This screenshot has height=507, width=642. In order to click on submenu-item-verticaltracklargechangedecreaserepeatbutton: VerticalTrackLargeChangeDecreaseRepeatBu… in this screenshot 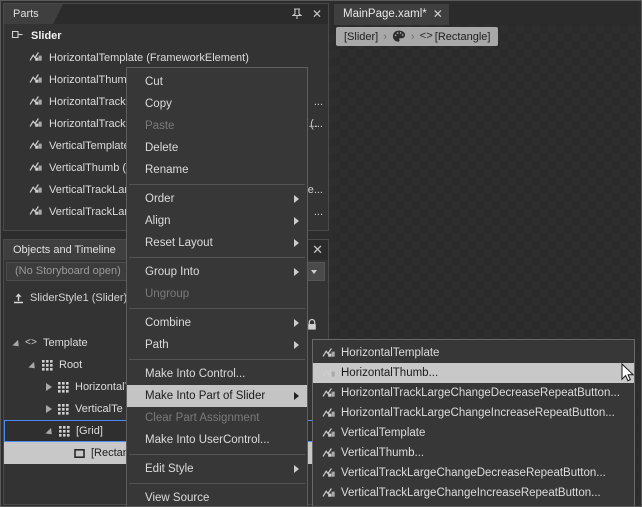, I will do `click(473, 473)`.